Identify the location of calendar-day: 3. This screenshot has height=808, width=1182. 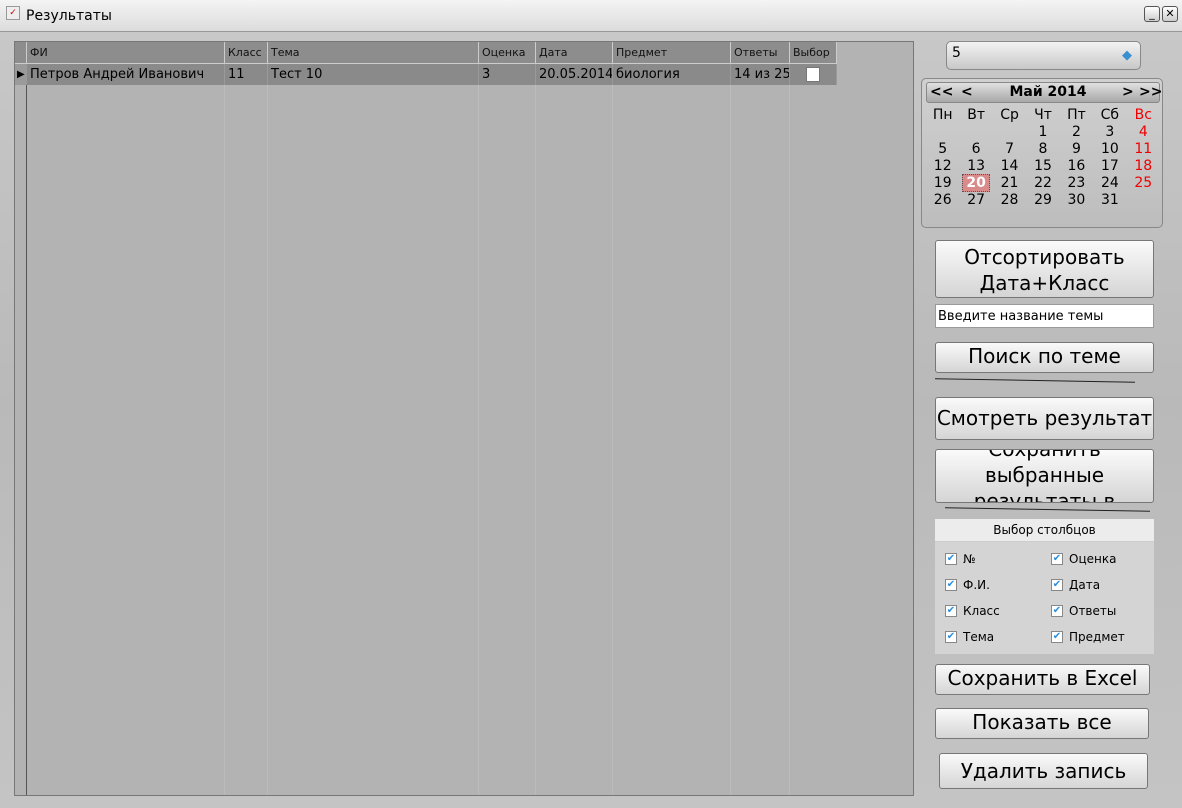
(1109, 132).